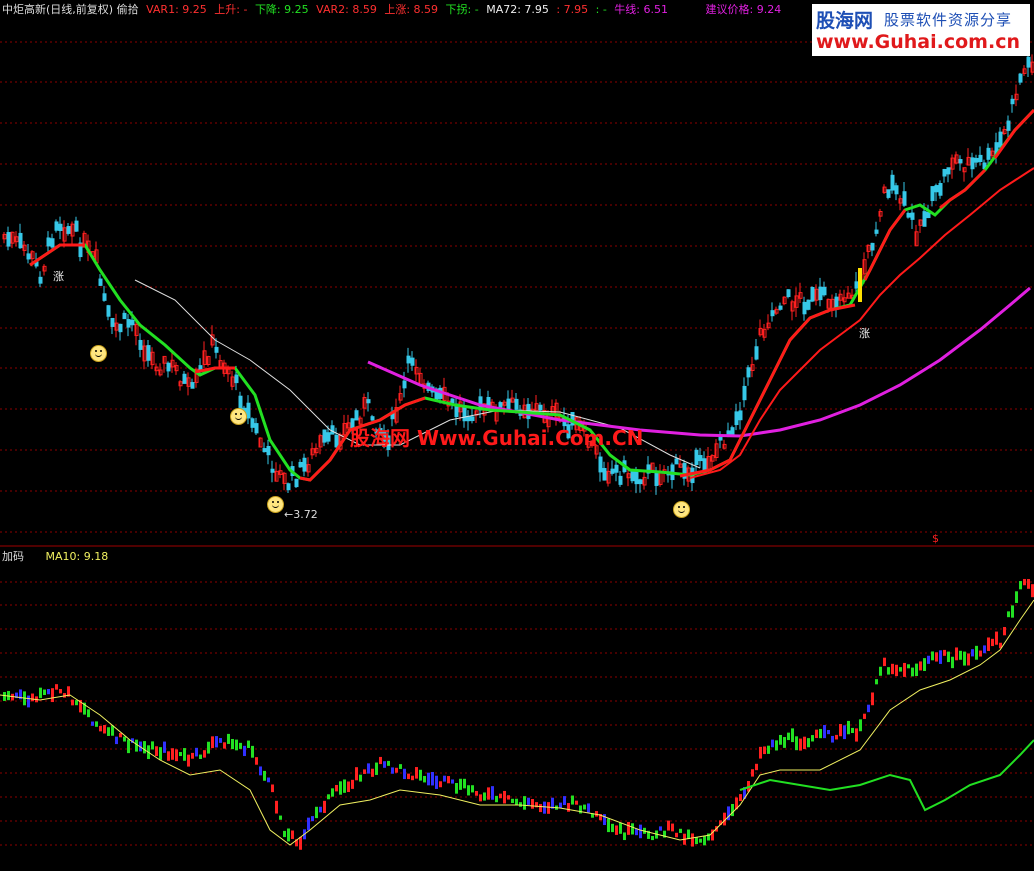  Describe the element at coordinates (13, 556) in the screenshot. I see `sub-panel-name: 加码` at that location.